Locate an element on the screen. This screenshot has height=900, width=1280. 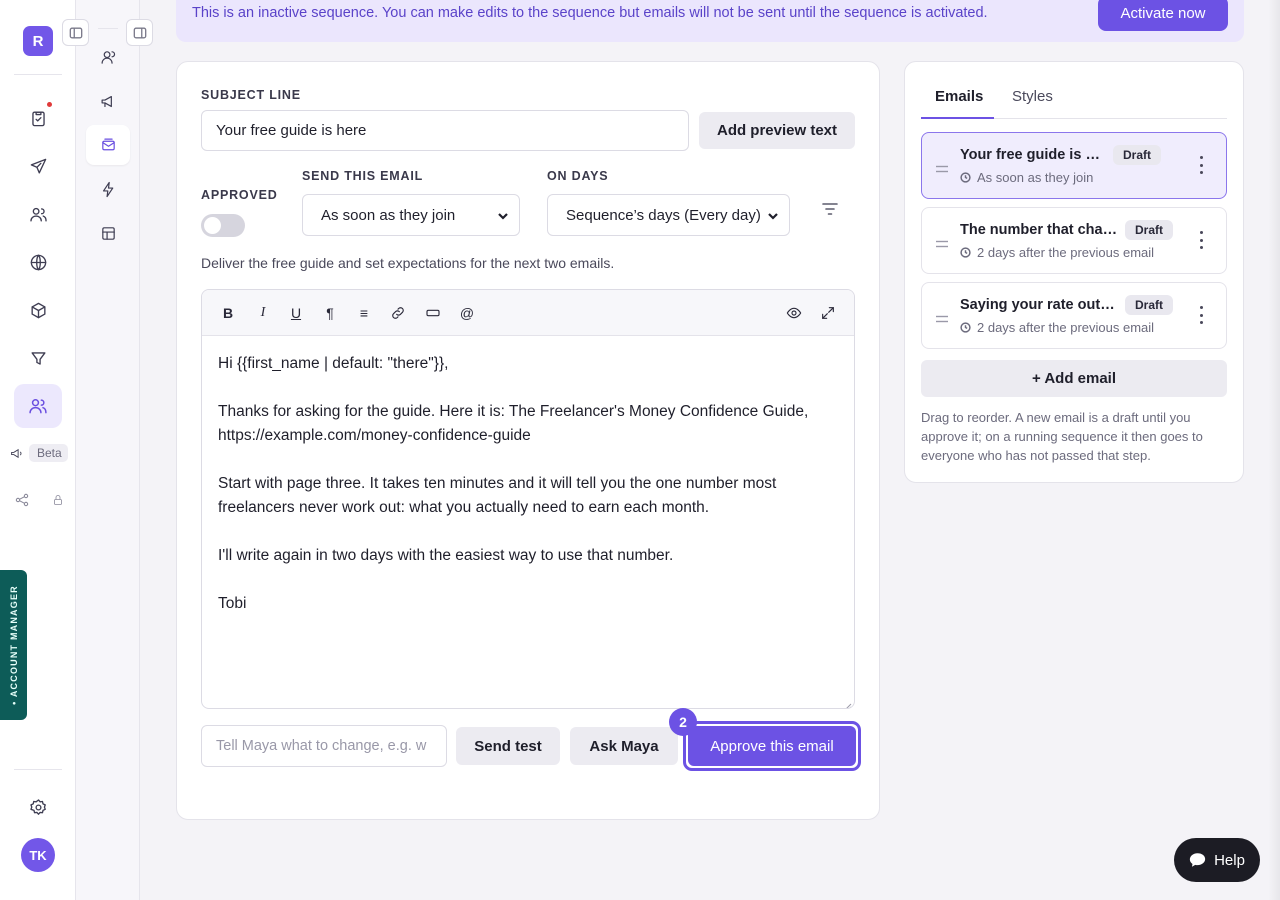
beta-nav-item: Beta is located at coordinates (39, 453).